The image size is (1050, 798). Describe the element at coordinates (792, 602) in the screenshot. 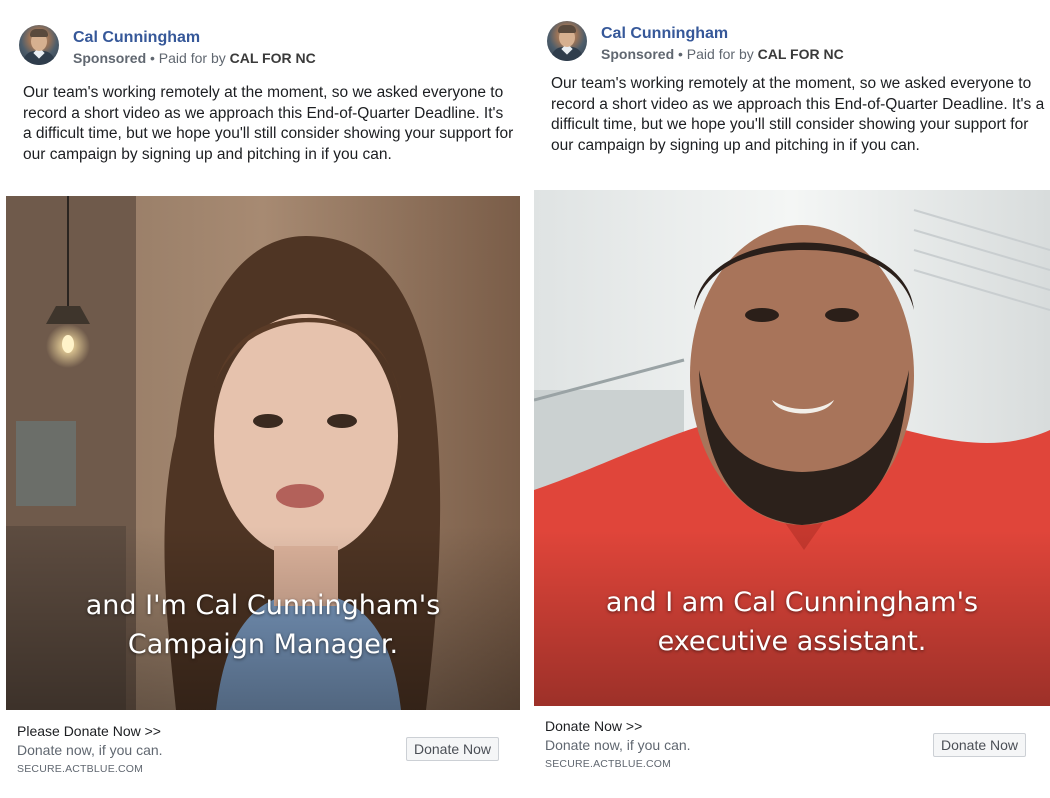

I see `caption-line-1: and I am Cal Cunningham's` at that location.